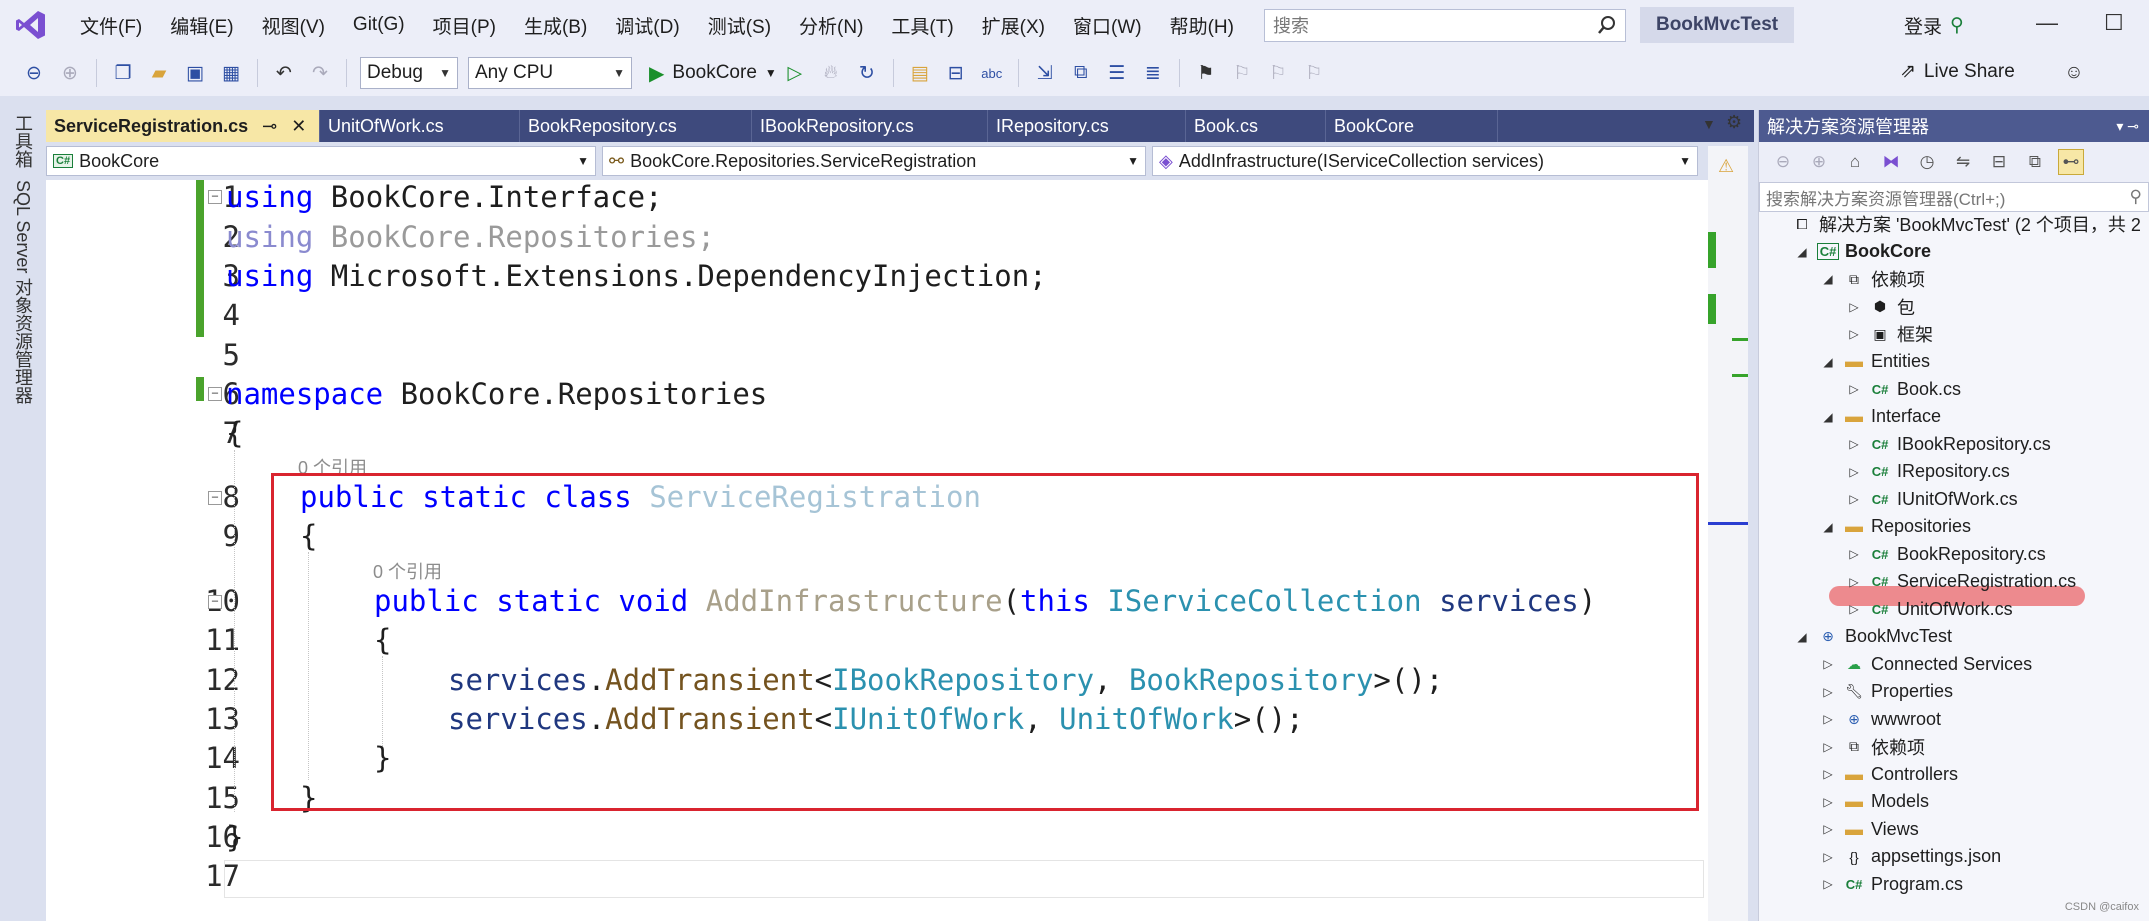 Image resolution: width=2149 pixels, height=921 pixels. I want to click on browse-folder-icon: ▤, so click(920, 73).